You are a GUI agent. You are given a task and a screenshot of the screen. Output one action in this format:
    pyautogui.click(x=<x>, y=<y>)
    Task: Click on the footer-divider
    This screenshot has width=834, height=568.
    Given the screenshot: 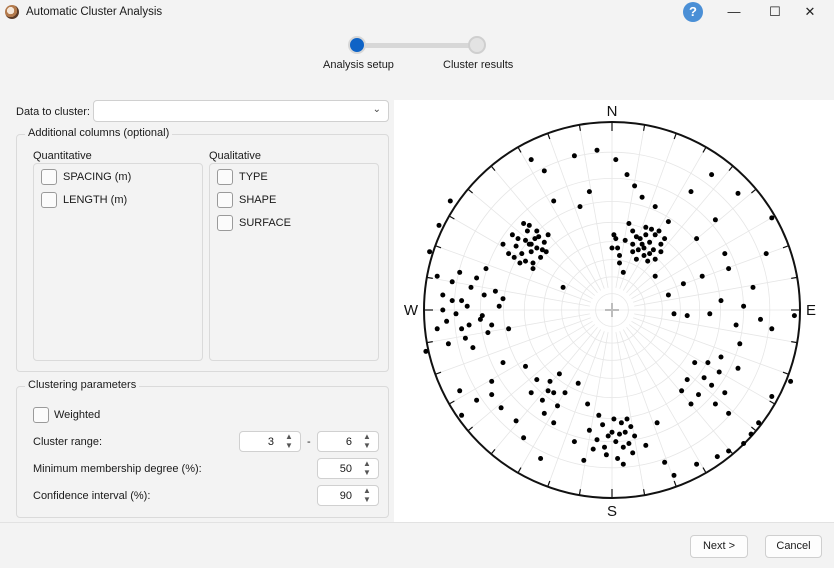 What is the action you would take?
    pyautogui.click(x=417, y=522)
    